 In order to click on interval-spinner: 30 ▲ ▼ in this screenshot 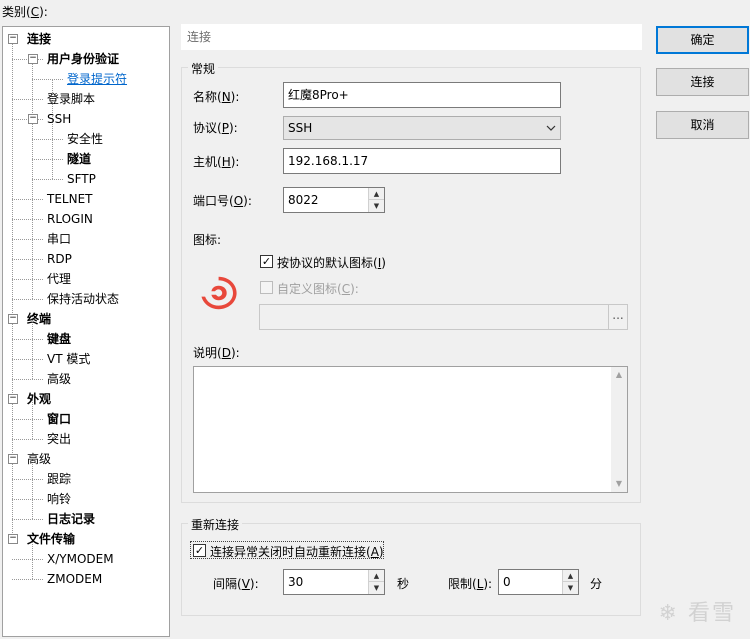, I will do `click(334, 582)`.